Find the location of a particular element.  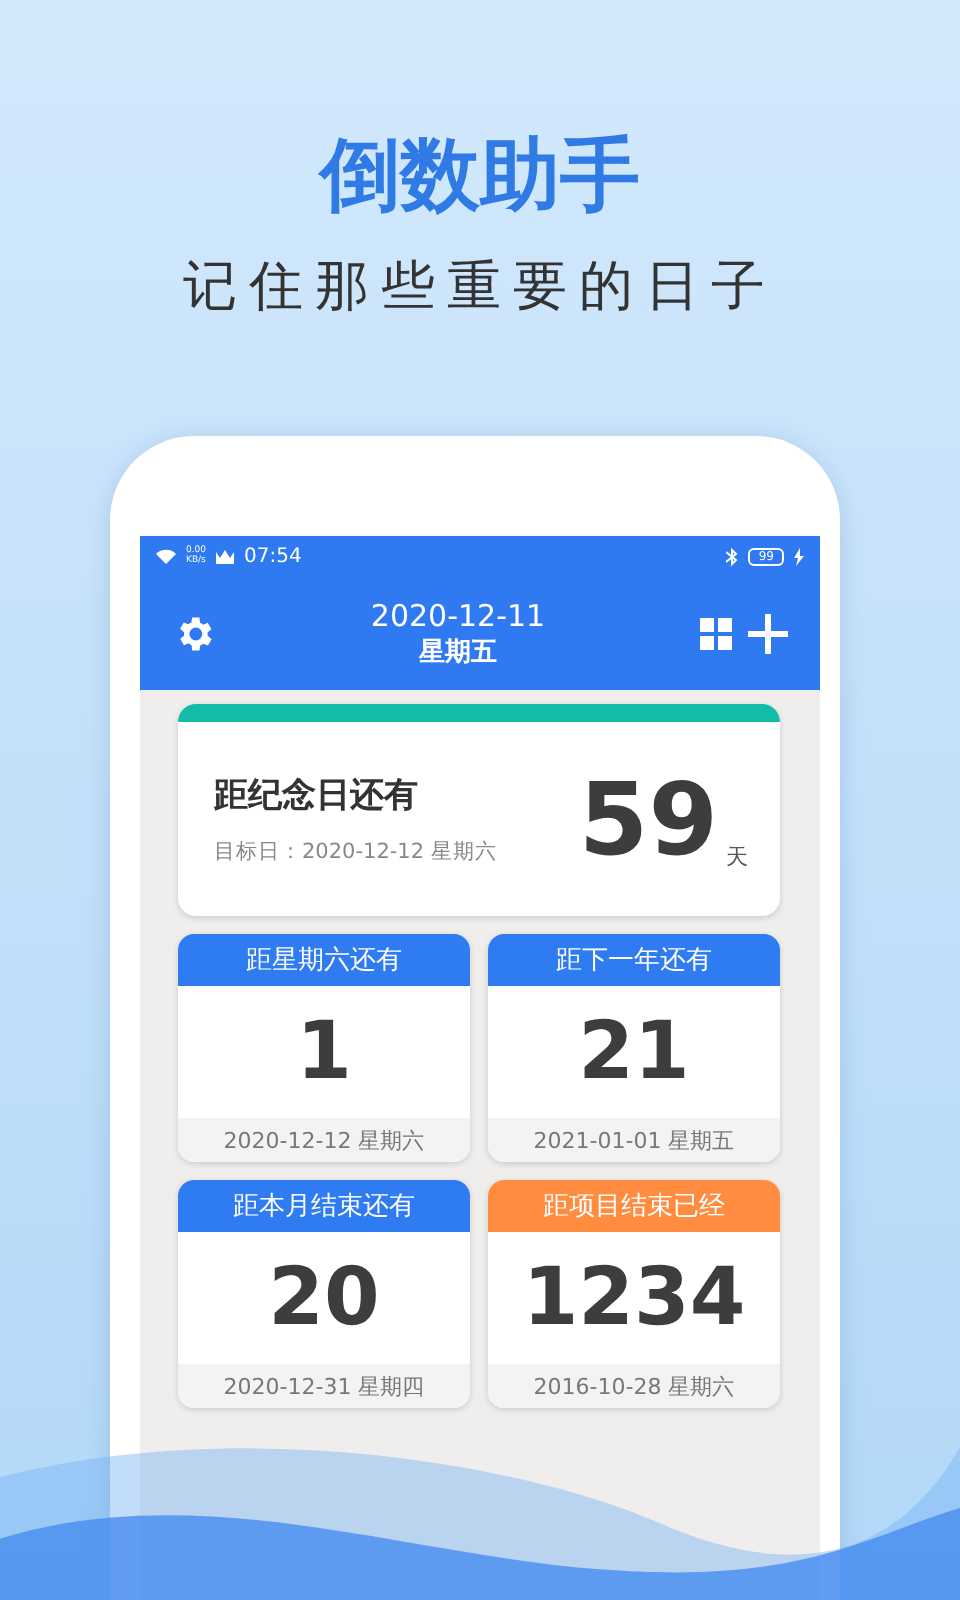

card-date: 2016-10-28 星期六 is located at coordinates (634, 1386).